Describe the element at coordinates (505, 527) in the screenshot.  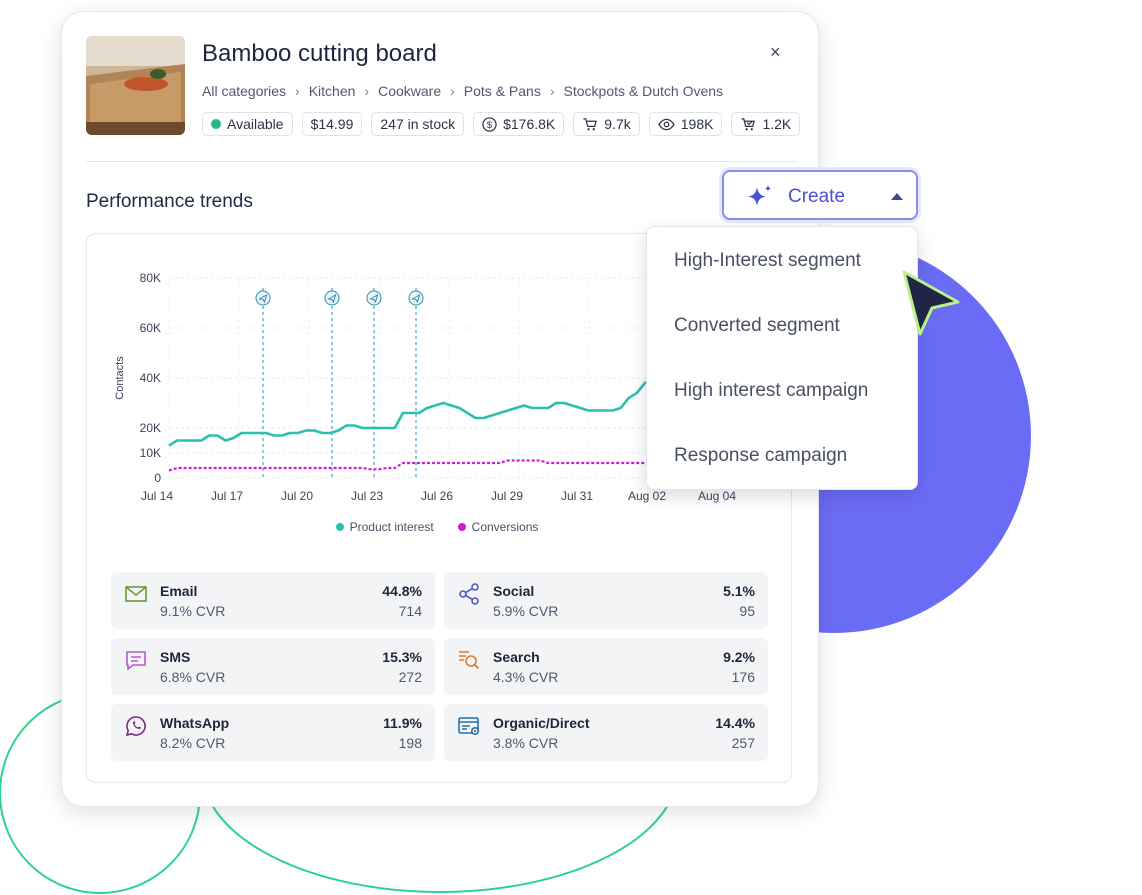
I see `legend-label: Conversions` at that location.